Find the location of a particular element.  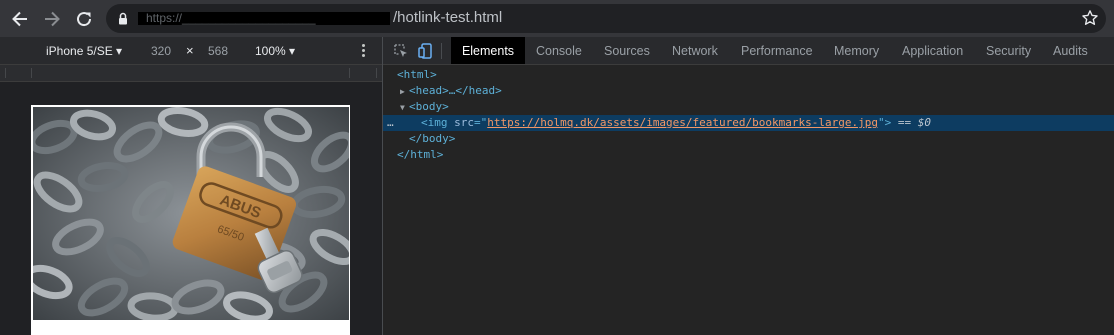

device-select: iPhone 5/SE ▾ is located at coordinates (84, 51).